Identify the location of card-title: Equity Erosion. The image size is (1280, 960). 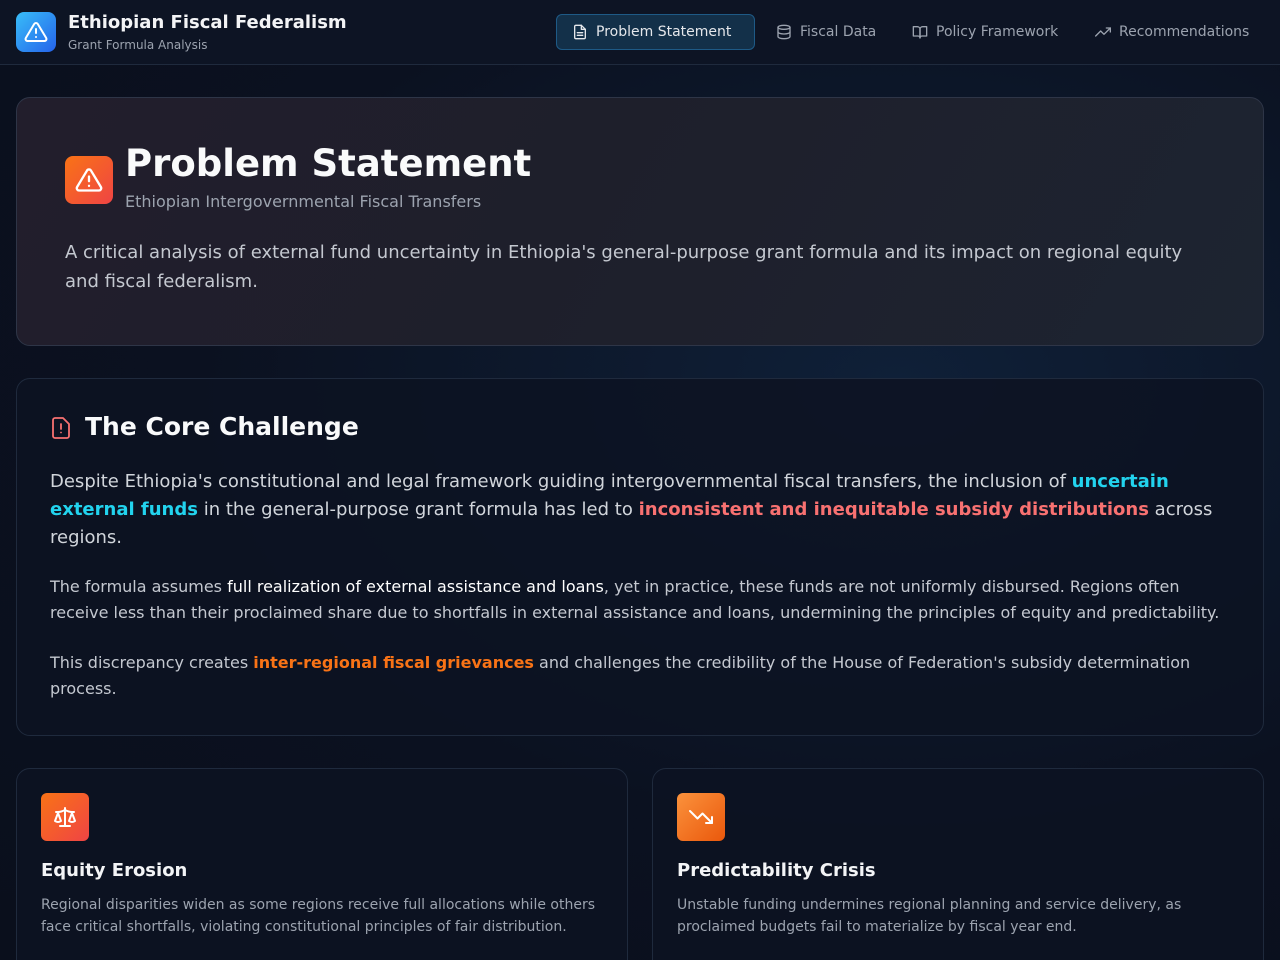
(114, 870).